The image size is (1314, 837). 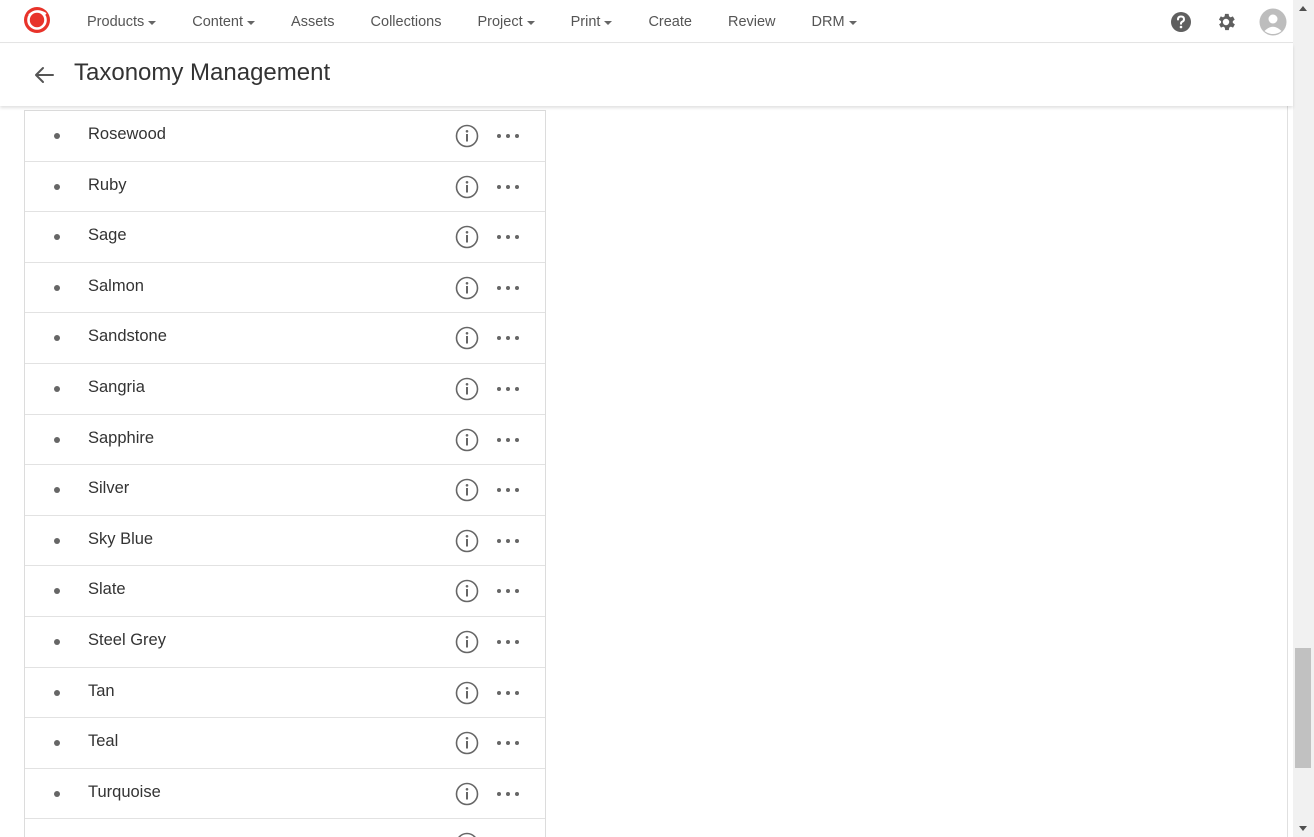 What do you see at coordinates (285, 642) in the screenshot?
I see `tree-row: Steel Grey` at bounding box center [285, 642].